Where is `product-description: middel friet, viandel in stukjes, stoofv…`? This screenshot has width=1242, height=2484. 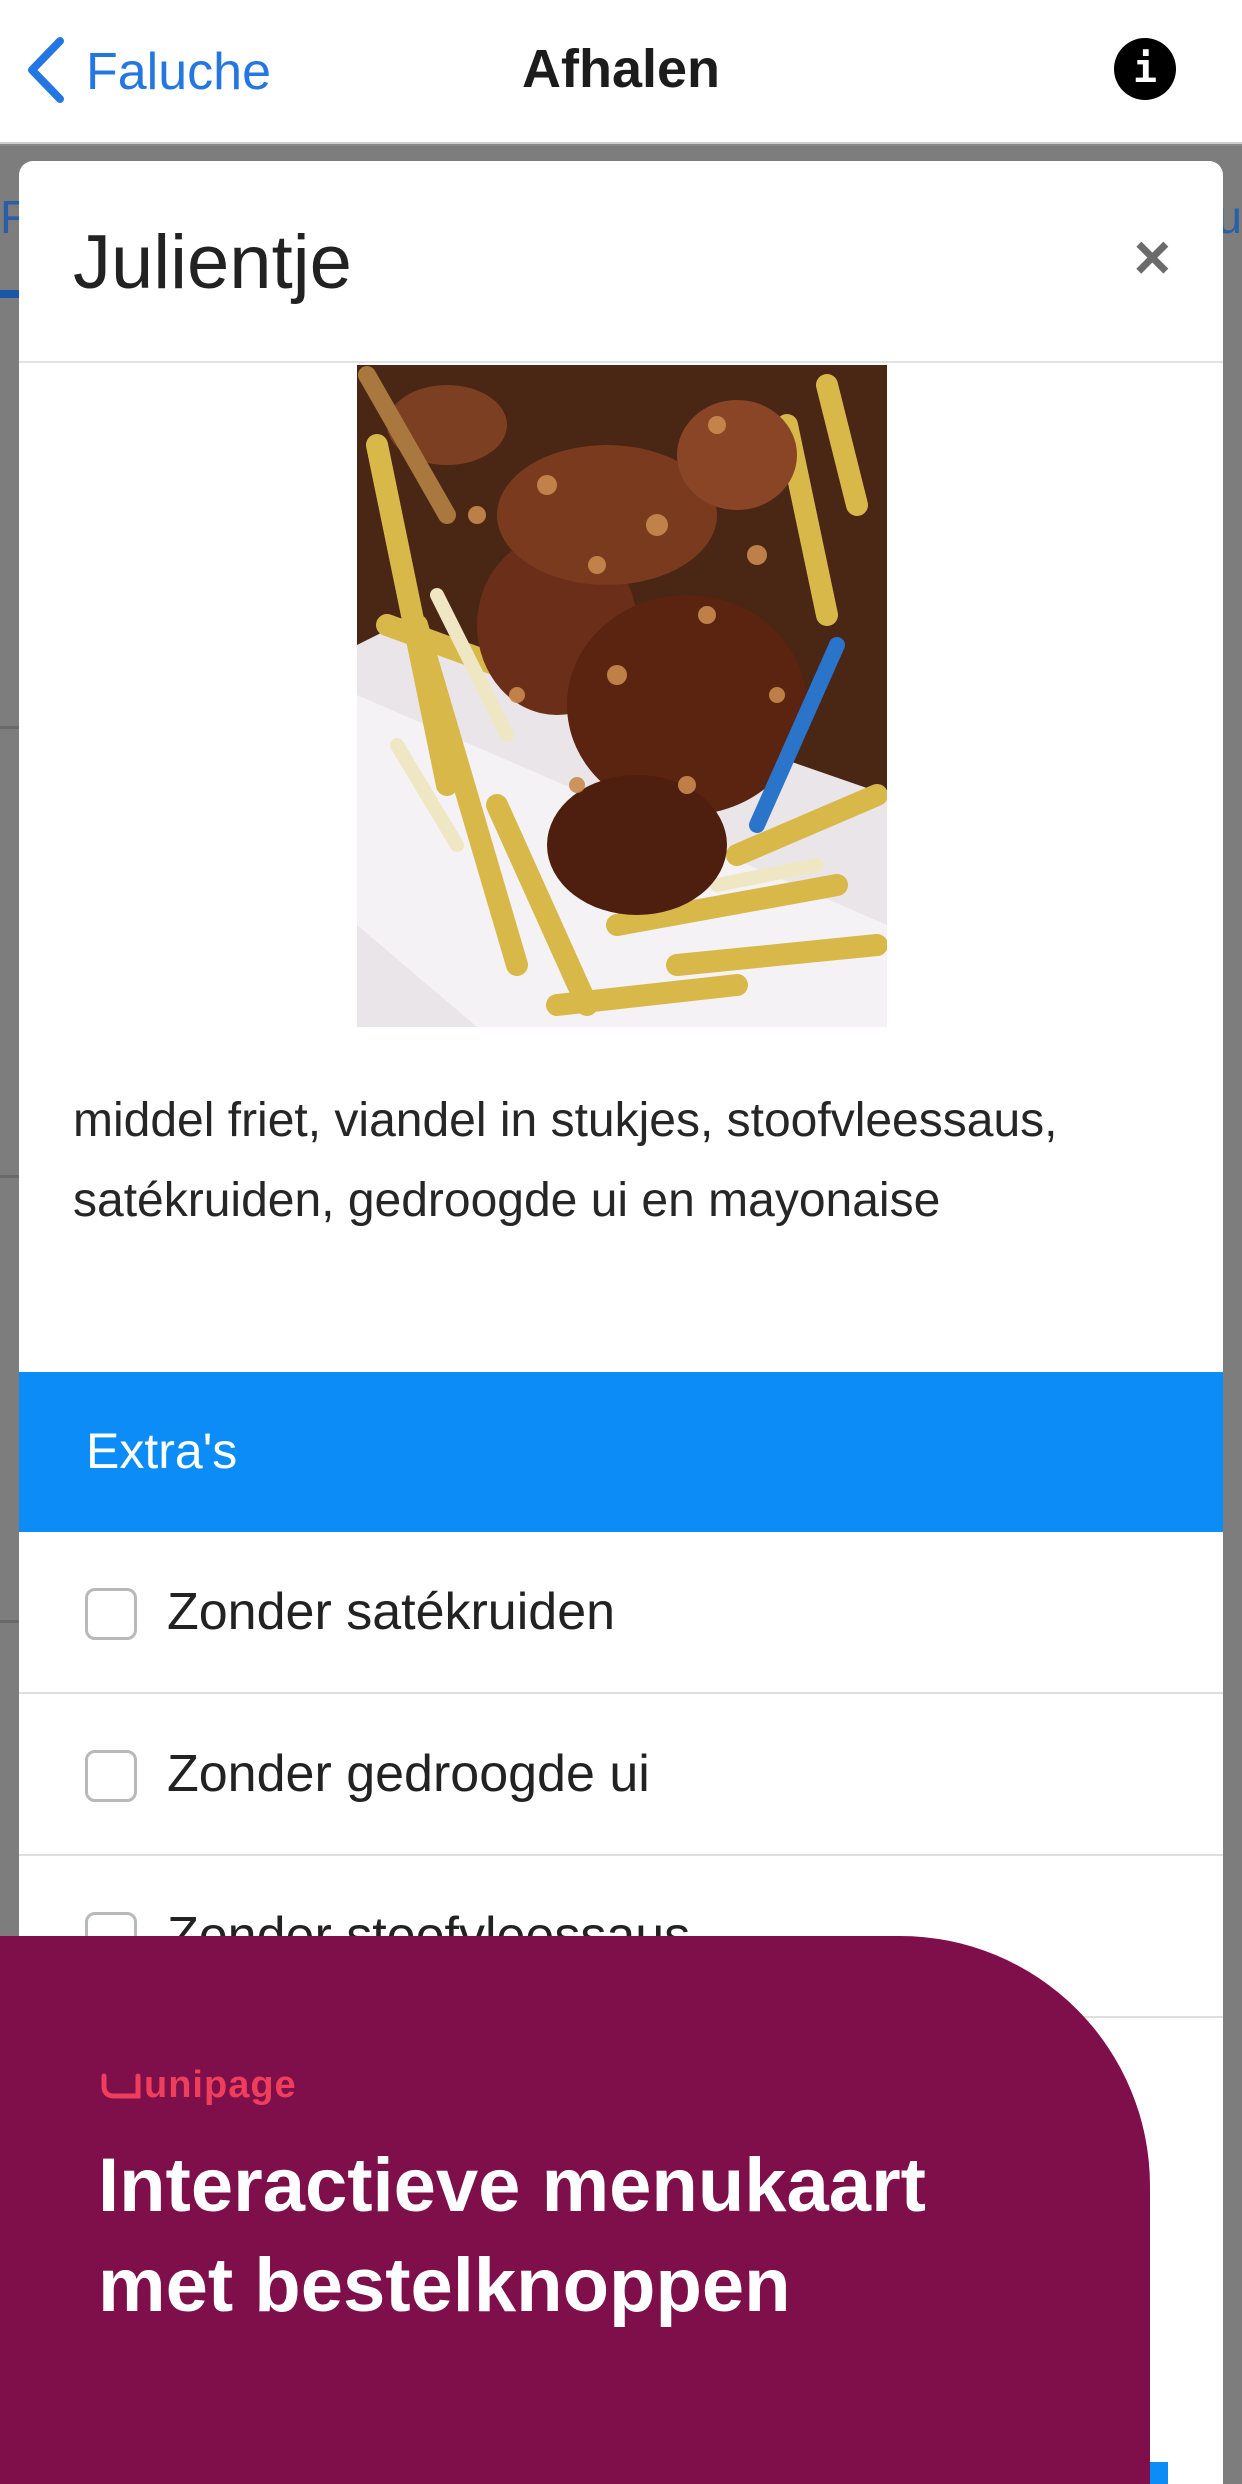 product-description: middel friet, viandel in stukjes, stoofv… is located at coordinates (565, 1160).